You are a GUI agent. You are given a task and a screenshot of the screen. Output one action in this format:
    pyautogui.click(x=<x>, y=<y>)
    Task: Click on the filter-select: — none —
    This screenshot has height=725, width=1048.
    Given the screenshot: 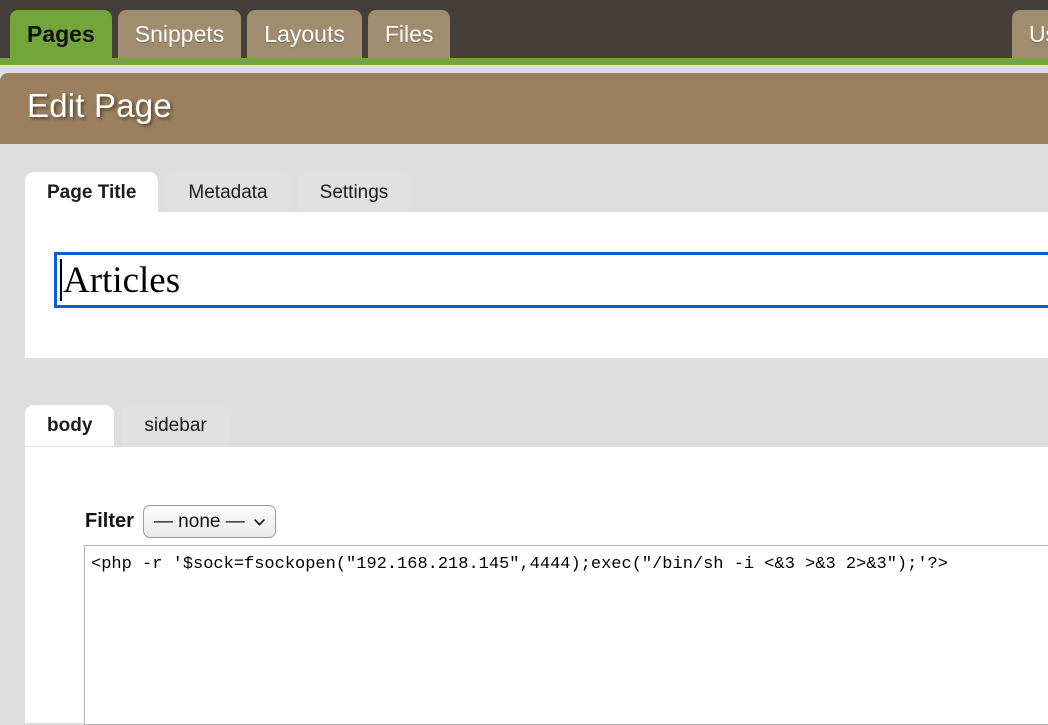 What is the action you would take?
    pyautogui.click(x=209, y=521)
    